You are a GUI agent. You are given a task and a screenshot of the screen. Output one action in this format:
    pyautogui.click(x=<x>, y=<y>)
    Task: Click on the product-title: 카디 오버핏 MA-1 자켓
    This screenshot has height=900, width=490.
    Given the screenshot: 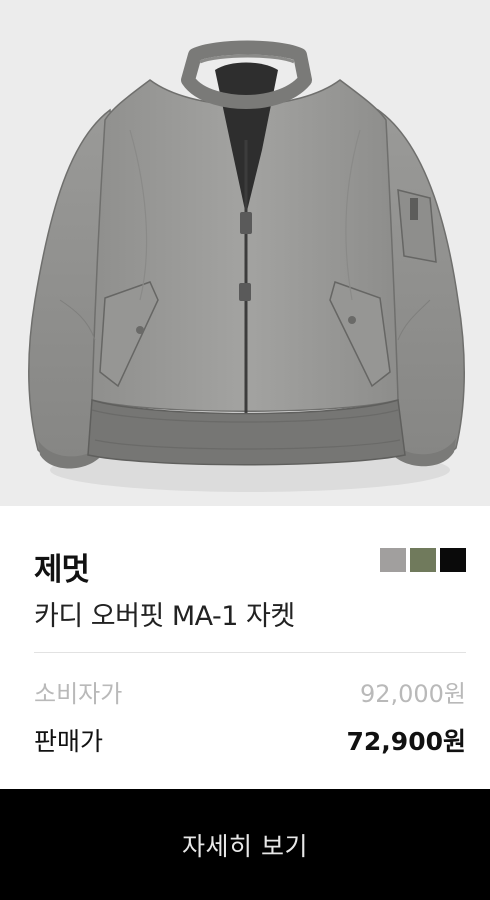 What is the action you would take?
    pyautogui.click(x=164, y=613)
    